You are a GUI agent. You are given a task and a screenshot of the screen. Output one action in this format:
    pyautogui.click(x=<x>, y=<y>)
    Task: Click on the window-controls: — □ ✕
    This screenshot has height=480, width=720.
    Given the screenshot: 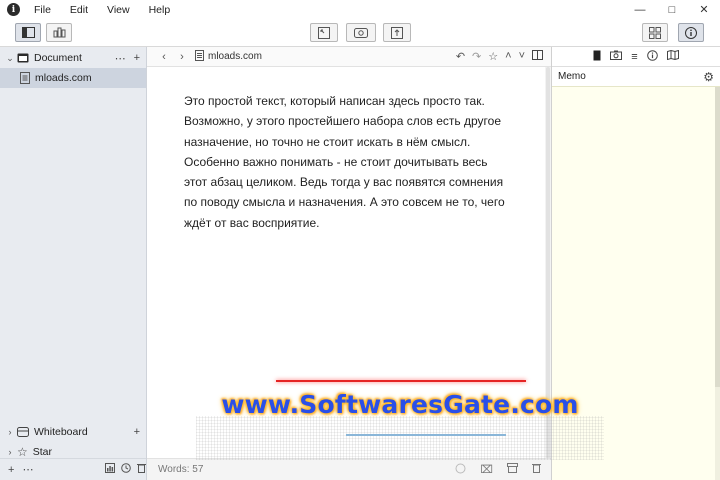 What is the action you would take?
    pyautogui.click(x=672, y=9)
    